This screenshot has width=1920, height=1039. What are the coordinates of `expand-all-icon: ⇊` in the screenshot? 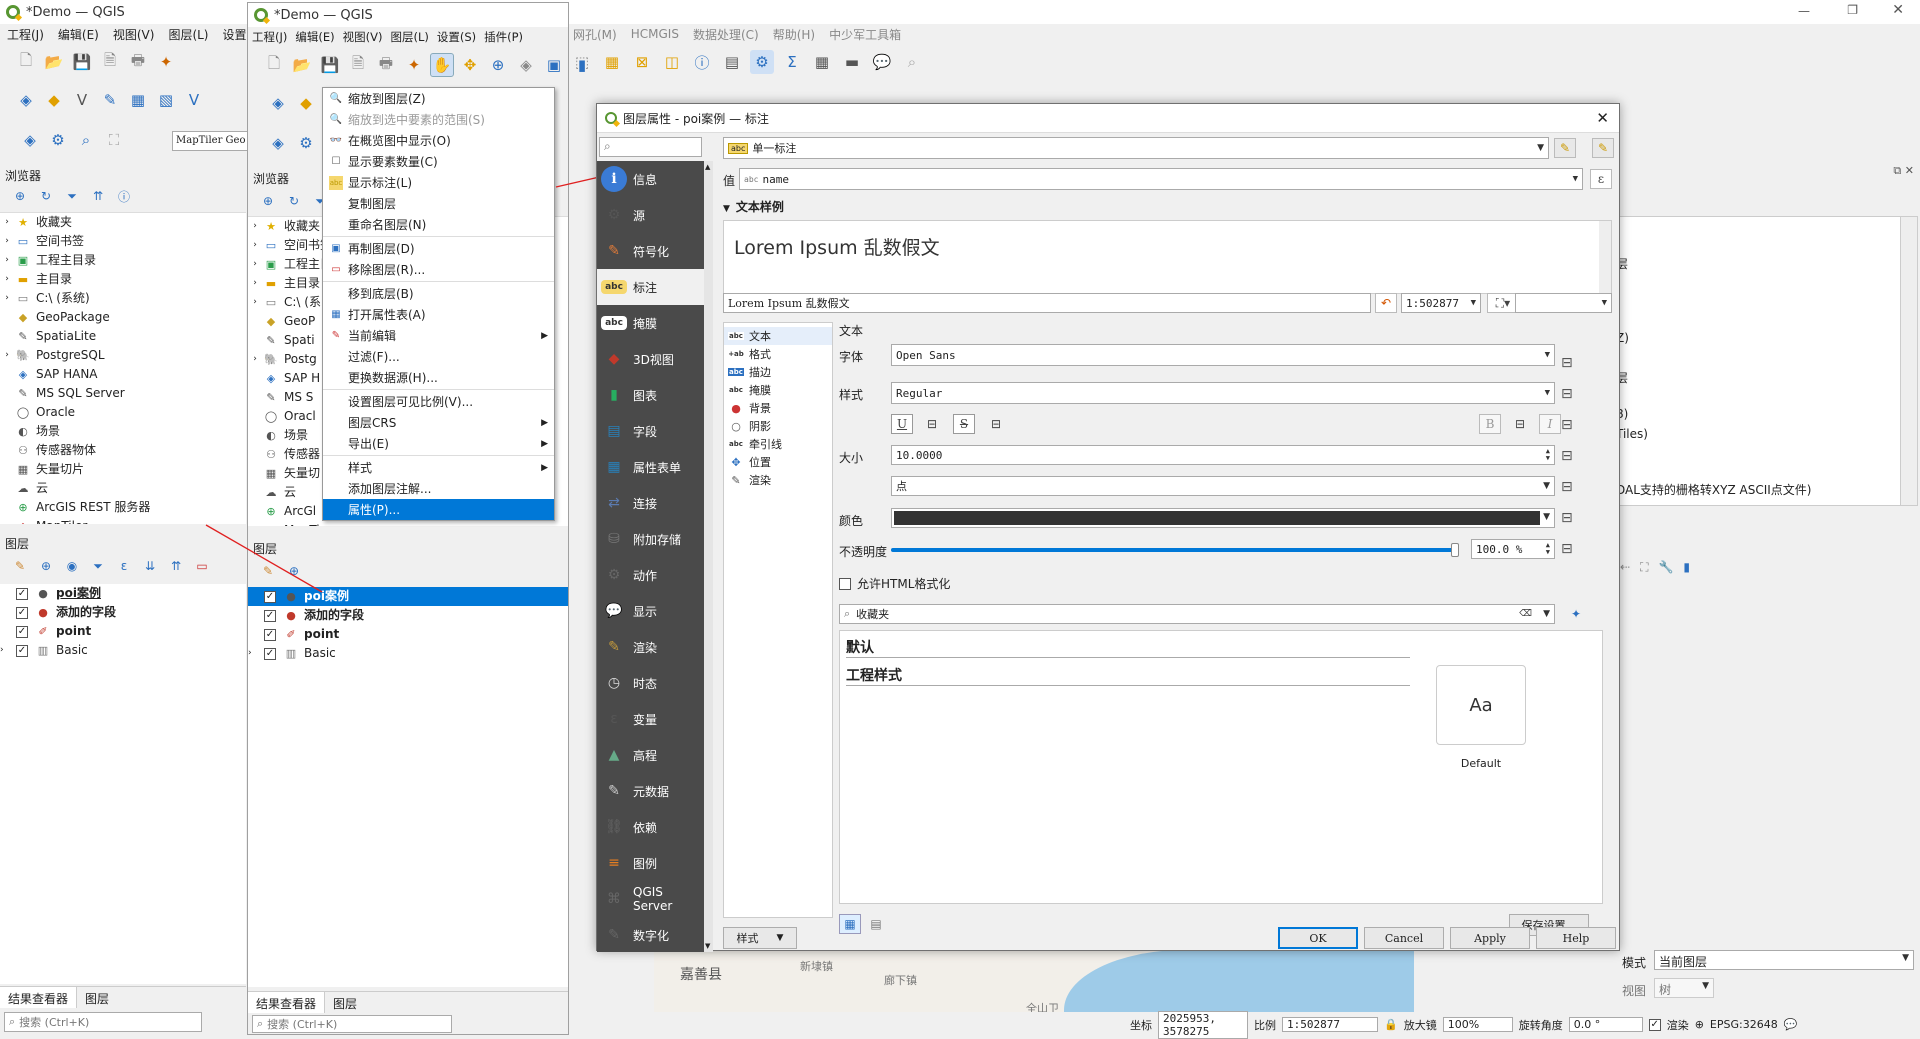 It's located at (150, 566).